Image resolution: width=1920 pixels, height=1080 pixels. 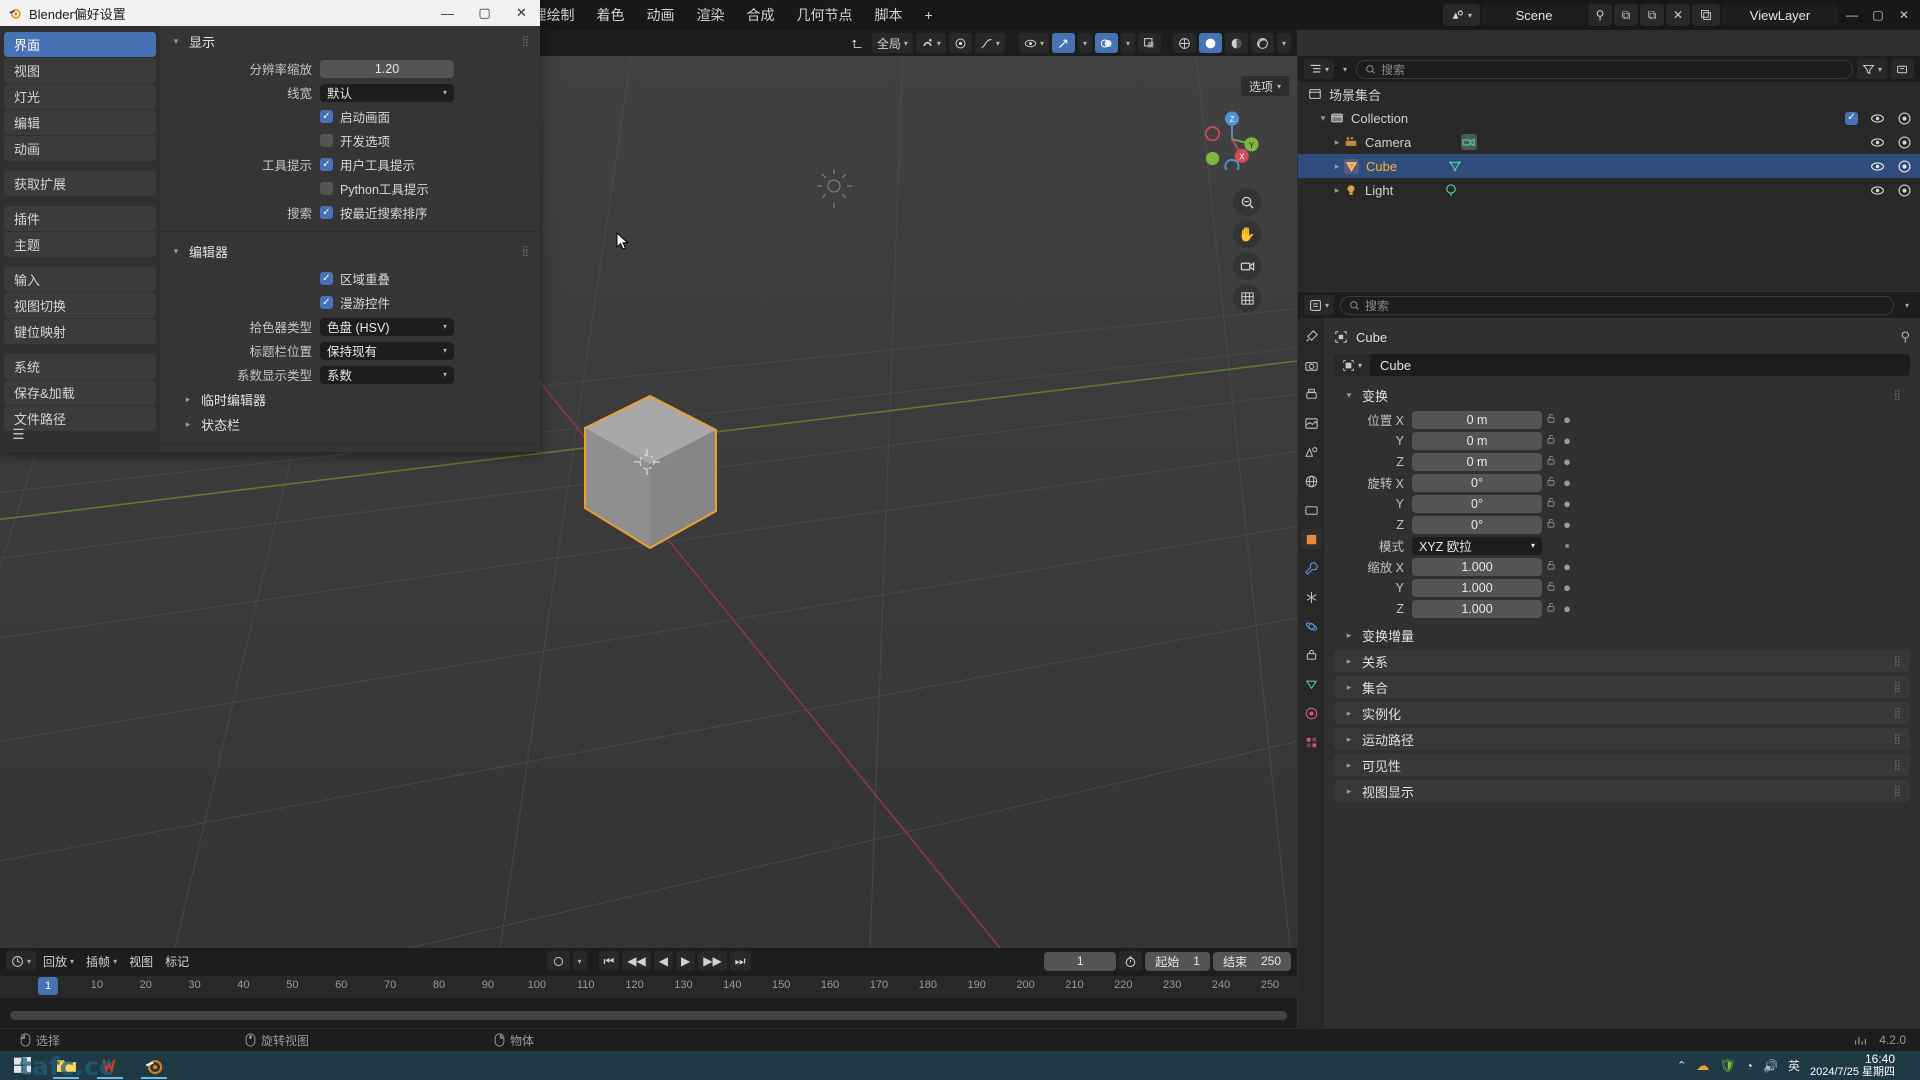 I want to click on xray-icon, so click(x=1149, y=43).